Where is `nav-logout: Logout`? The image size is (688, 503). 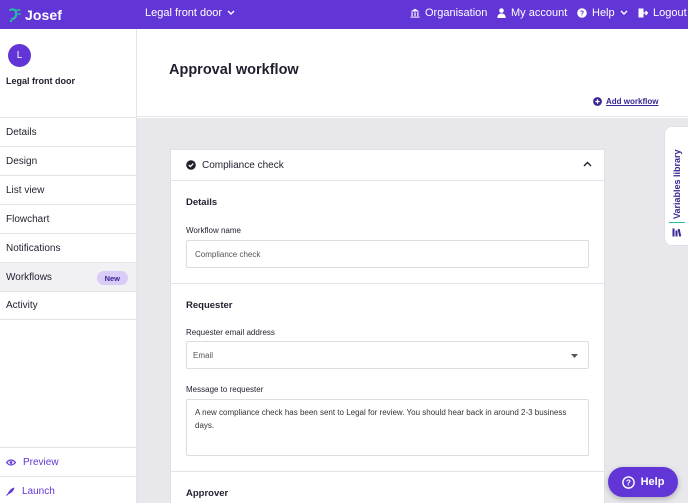 nav-logout: Logout is located at coordinates (662, 13).